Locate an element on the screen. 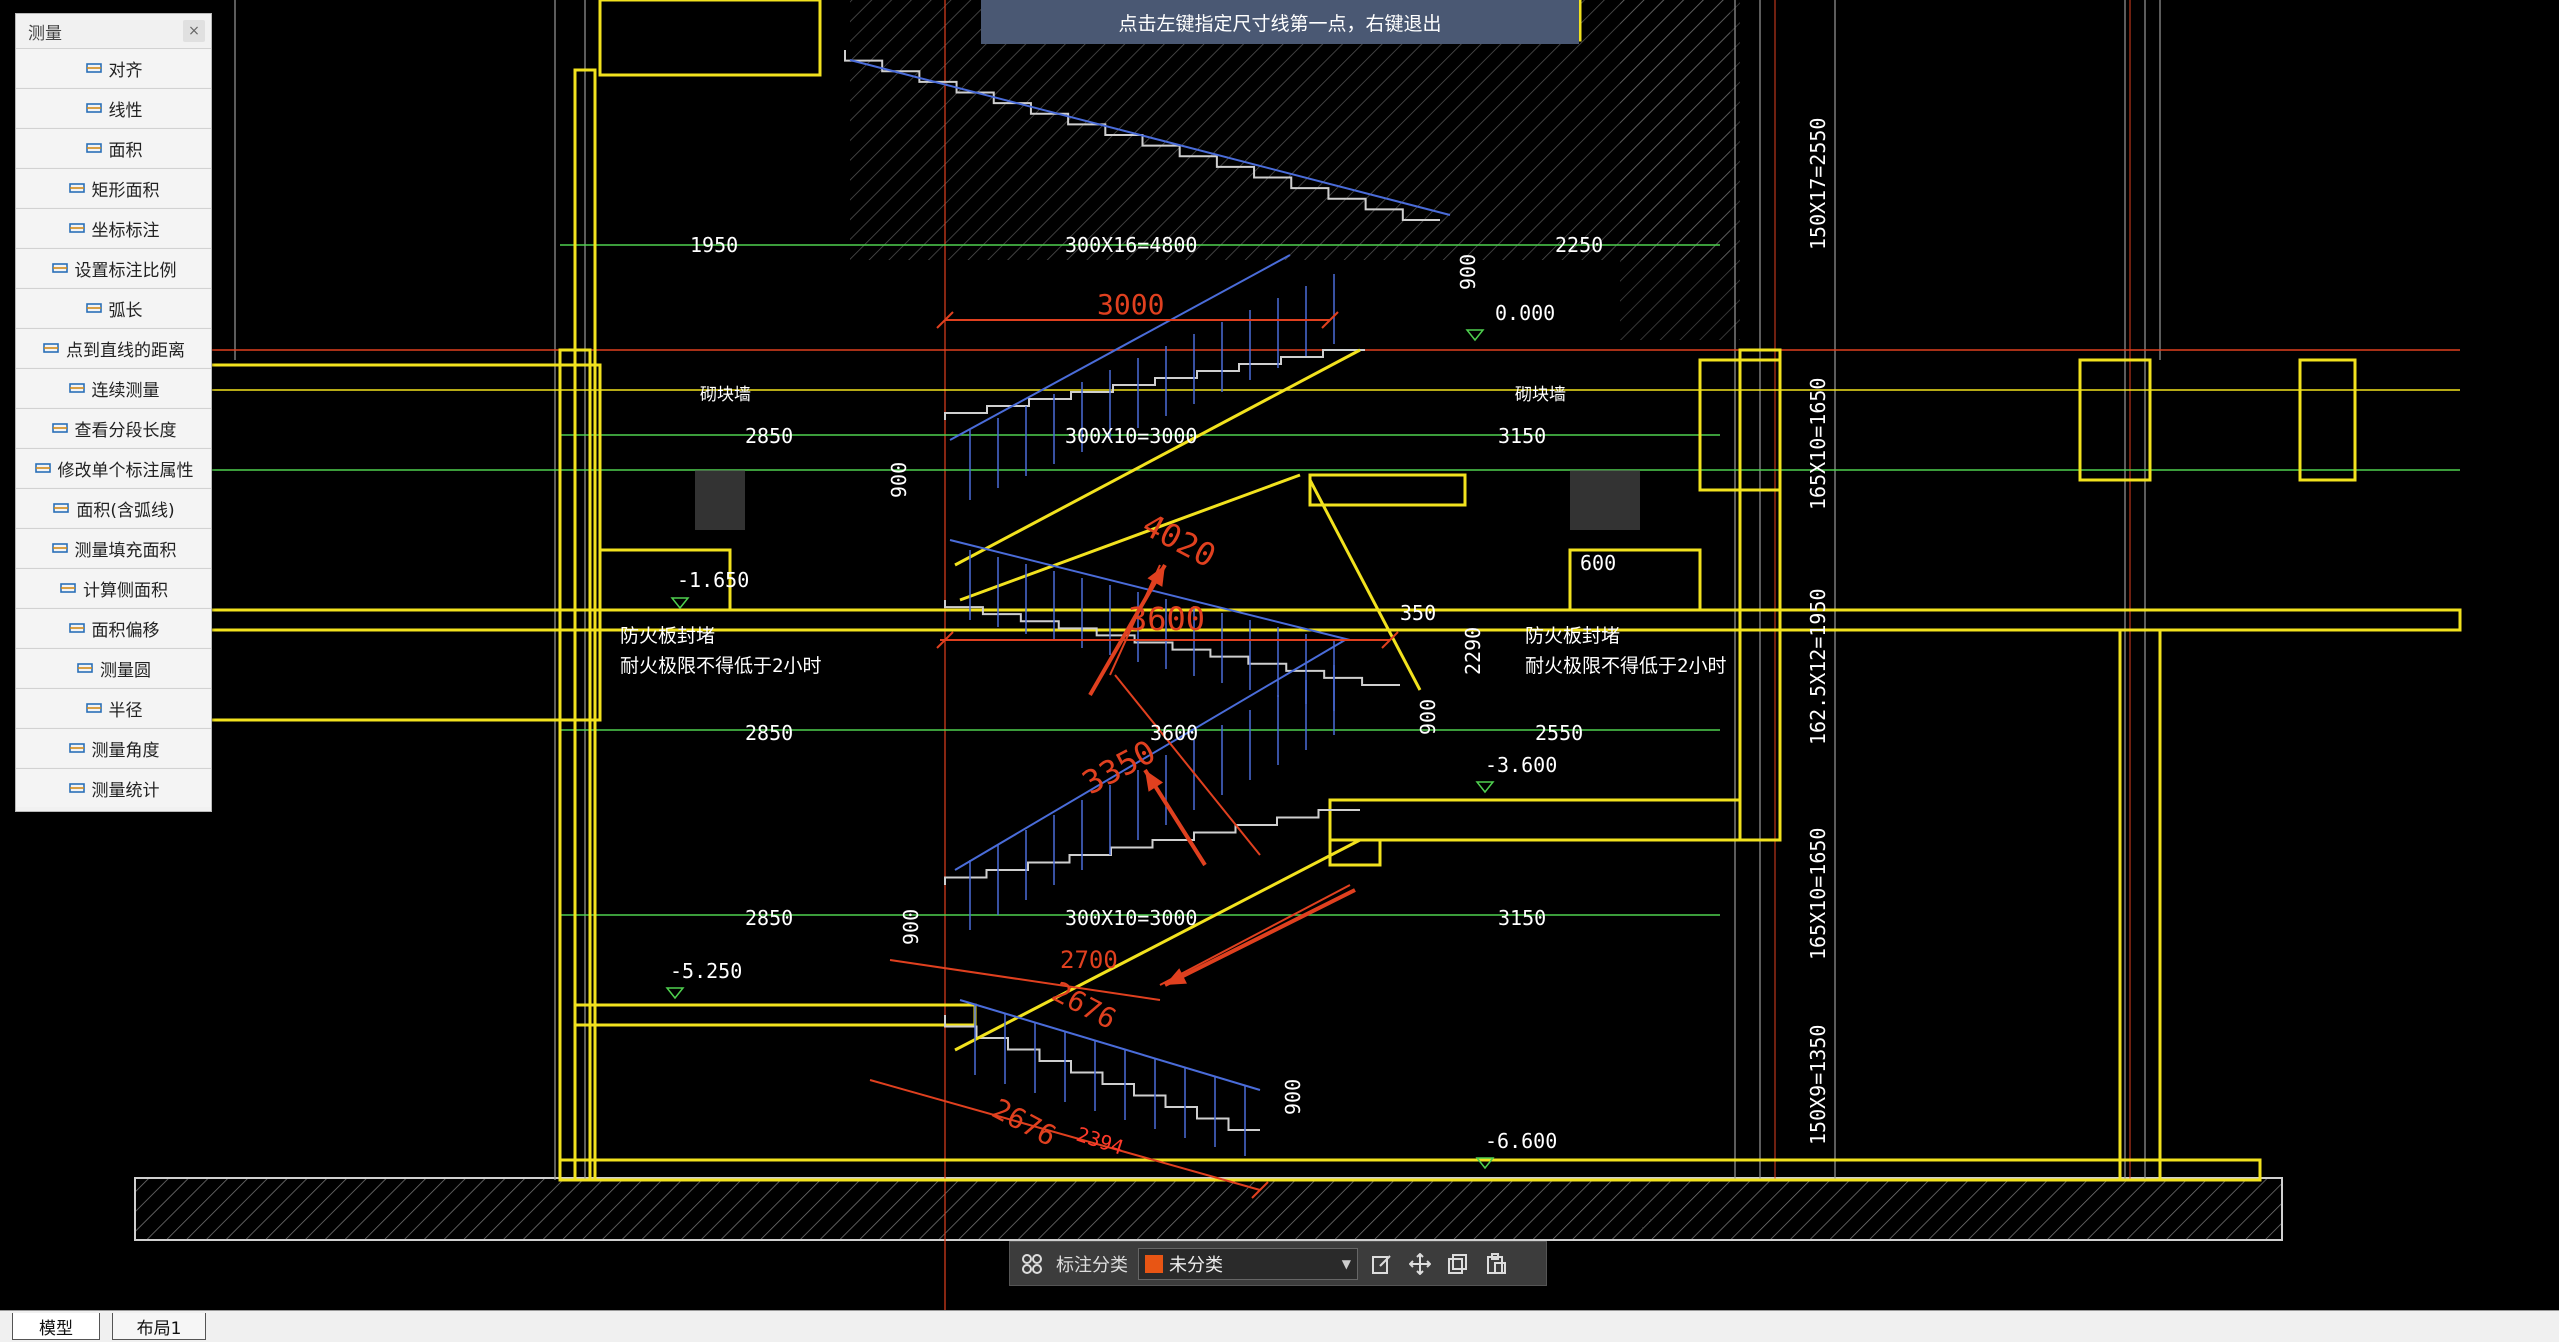  tool-area: 面积 is located at coordinates (113, 147).